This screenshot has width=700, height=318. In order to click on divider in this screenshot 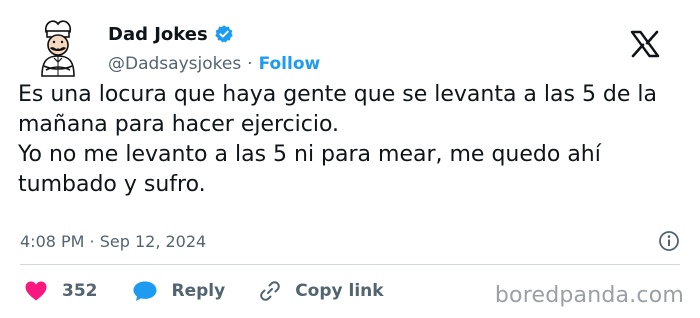, I will do `click(350, 264)`.